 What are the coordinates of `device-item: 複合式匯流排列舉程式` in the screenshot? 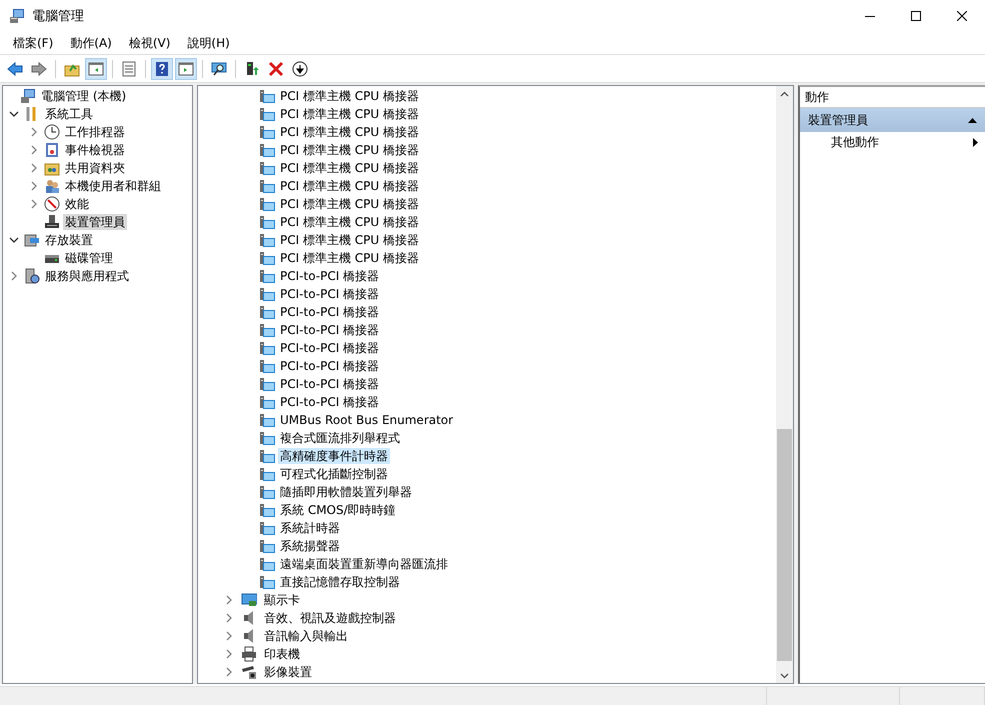 It's located at (340, 438).